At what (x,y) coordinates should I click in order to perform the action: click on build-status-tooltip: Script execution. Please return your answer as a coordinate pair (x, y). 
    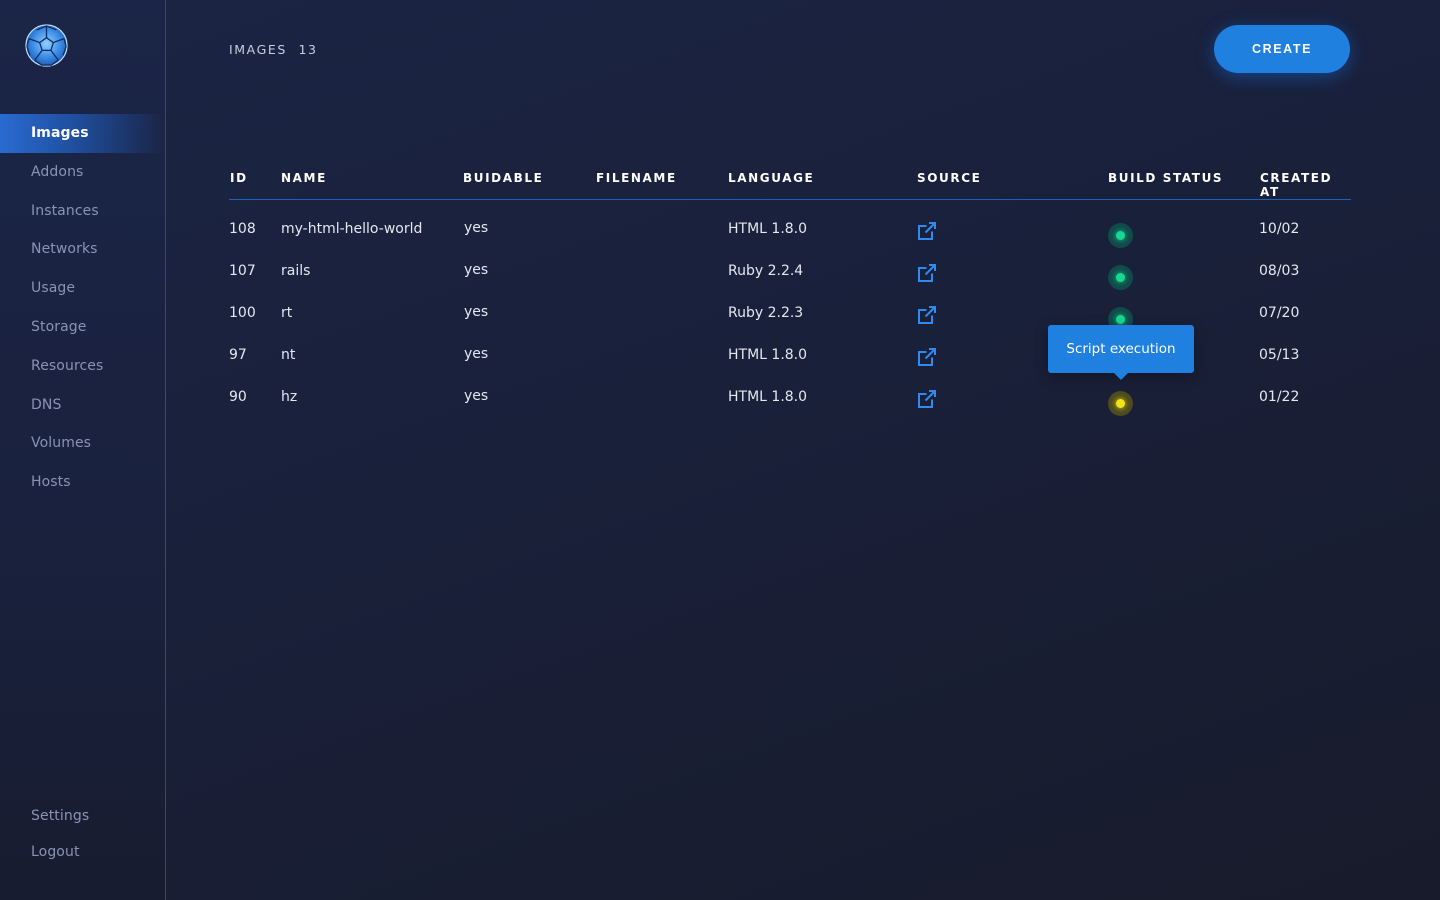
    Looking at the image, I should click on (1121, 352).